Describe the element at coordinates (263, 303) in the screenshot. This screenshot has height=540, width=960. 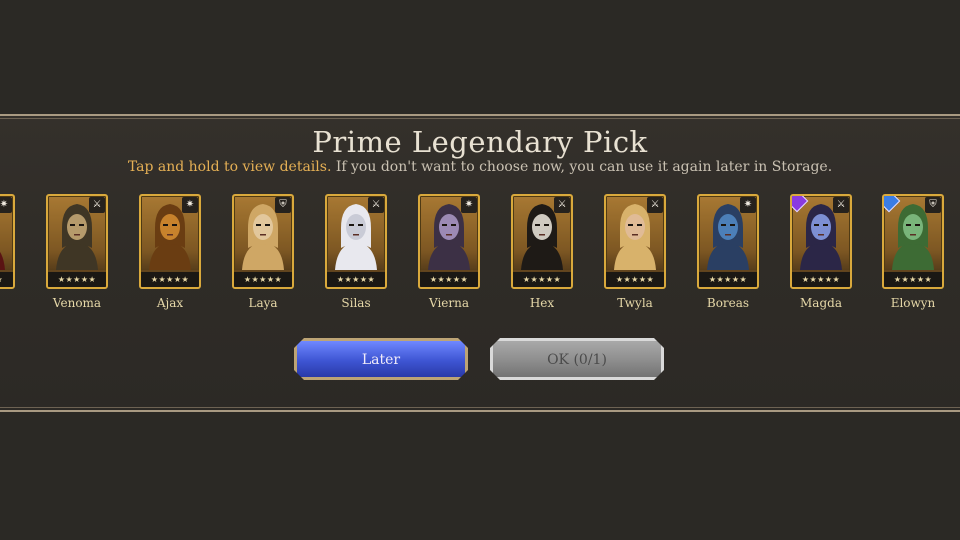
I see `champion-name: Laya` at that location.